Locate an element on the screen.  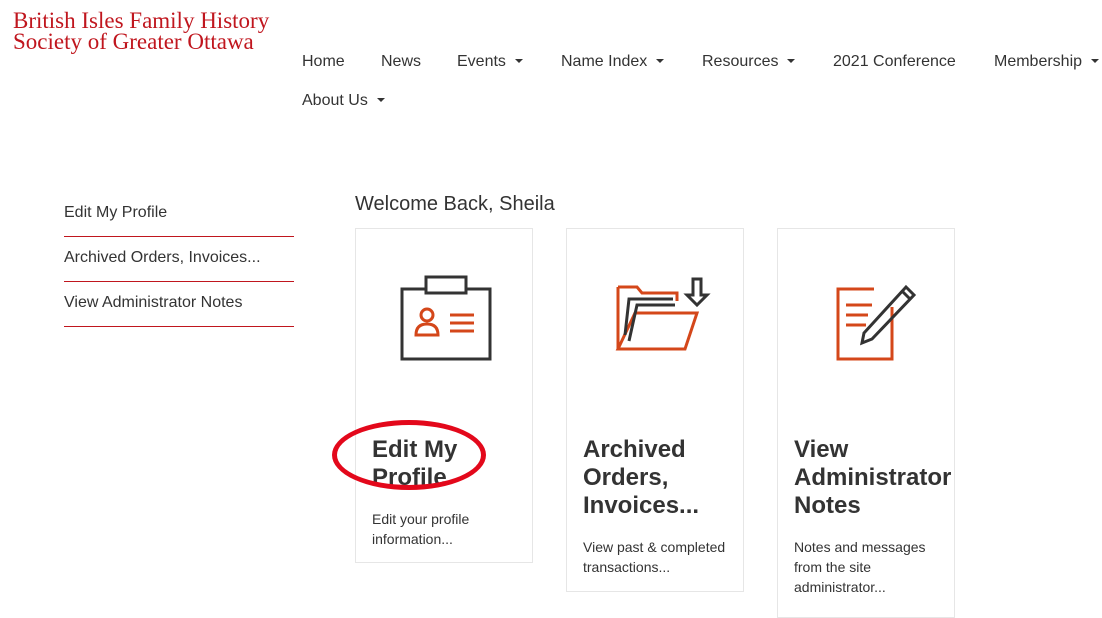
nav-about-us: About Us is located at coordinates (343, 101).